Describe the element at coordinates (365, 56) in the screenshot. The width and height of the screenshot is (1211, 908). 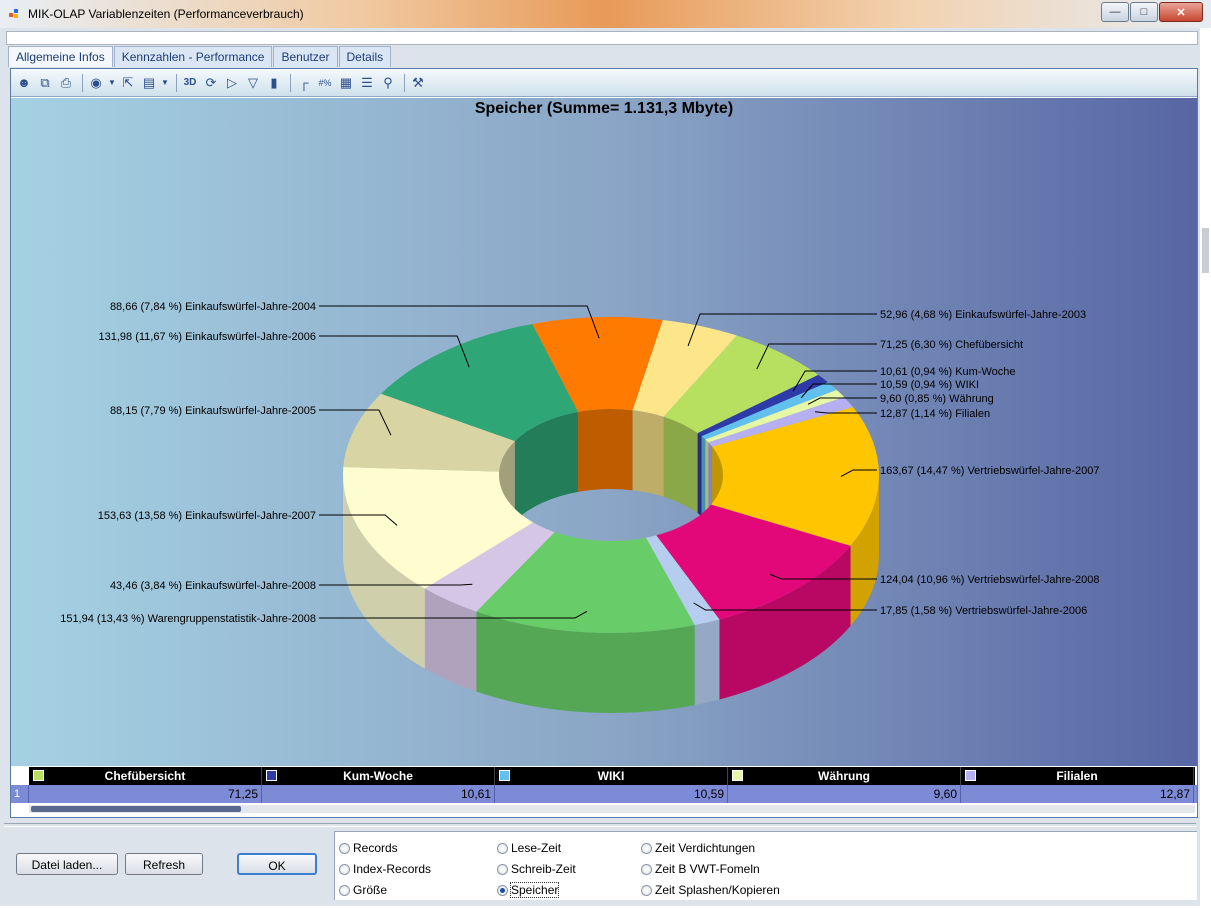
I see `tab-details: Details` at that location.